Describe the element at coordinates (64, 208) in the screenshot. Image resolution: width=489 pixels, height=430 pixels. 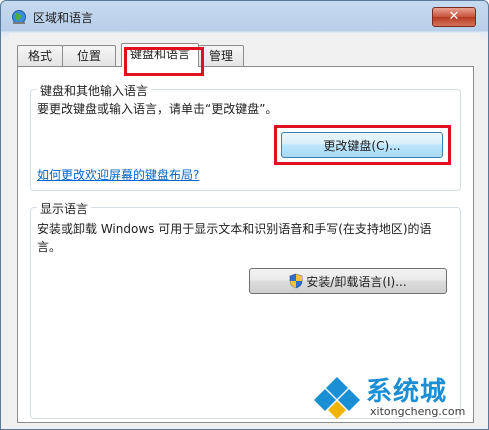
I see `display-language-title: 显示语言` at that location.